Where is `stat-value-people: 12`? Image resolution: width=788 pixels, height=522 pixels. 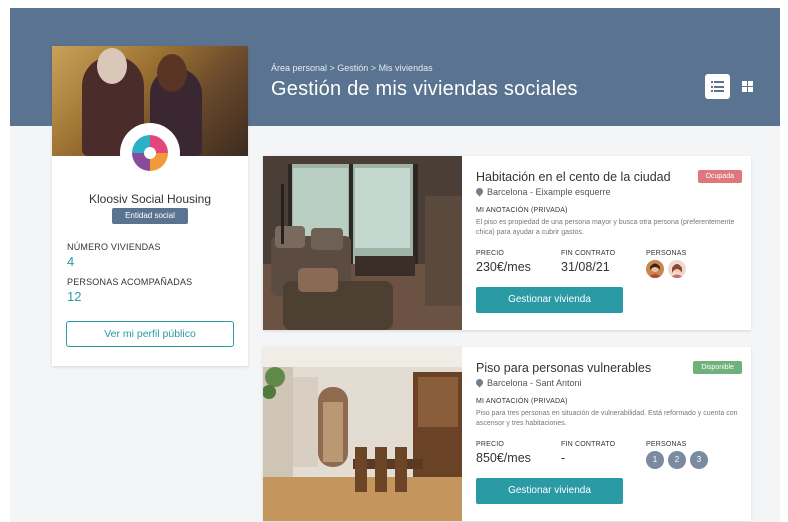 stat-value-people: 12 is located at coordinates (74, 296).